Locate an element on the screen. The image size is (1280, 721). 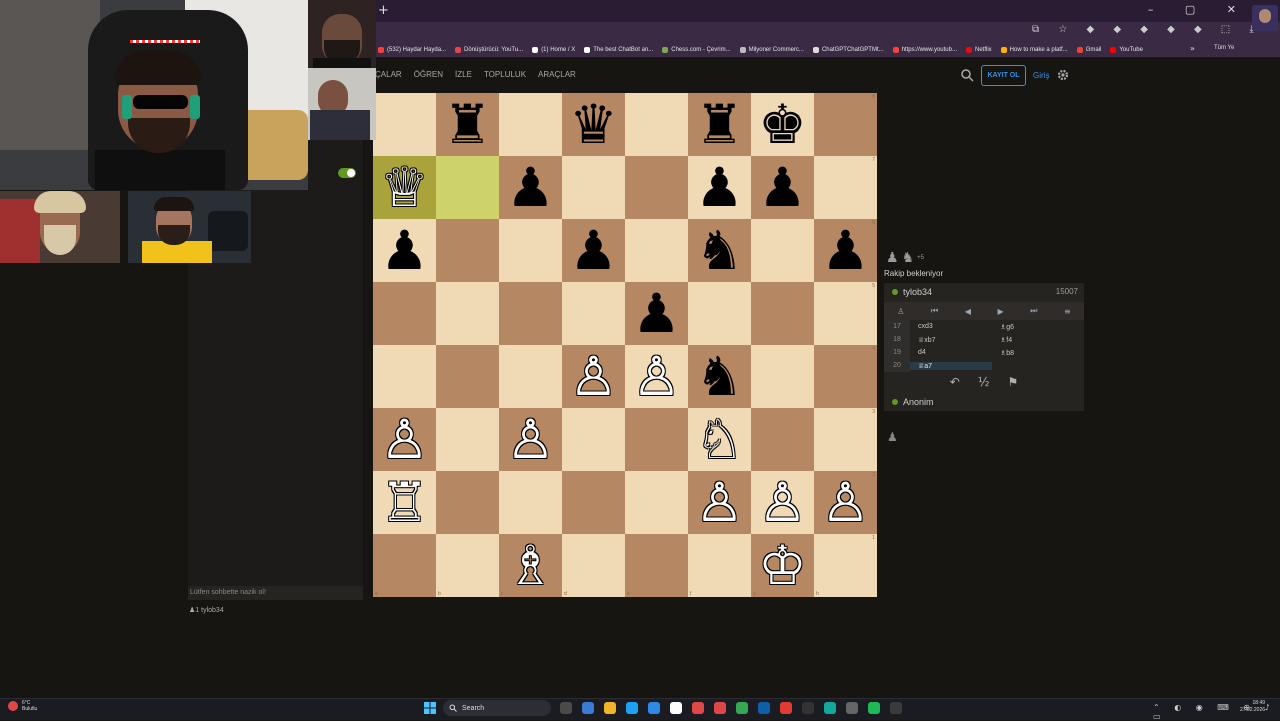
browser-toolbar-icons: ⧉ ☆ ◆ ◆ ◆ ◆ ◆ ⬚ ⤓ is located at coordinates (1147, 29).